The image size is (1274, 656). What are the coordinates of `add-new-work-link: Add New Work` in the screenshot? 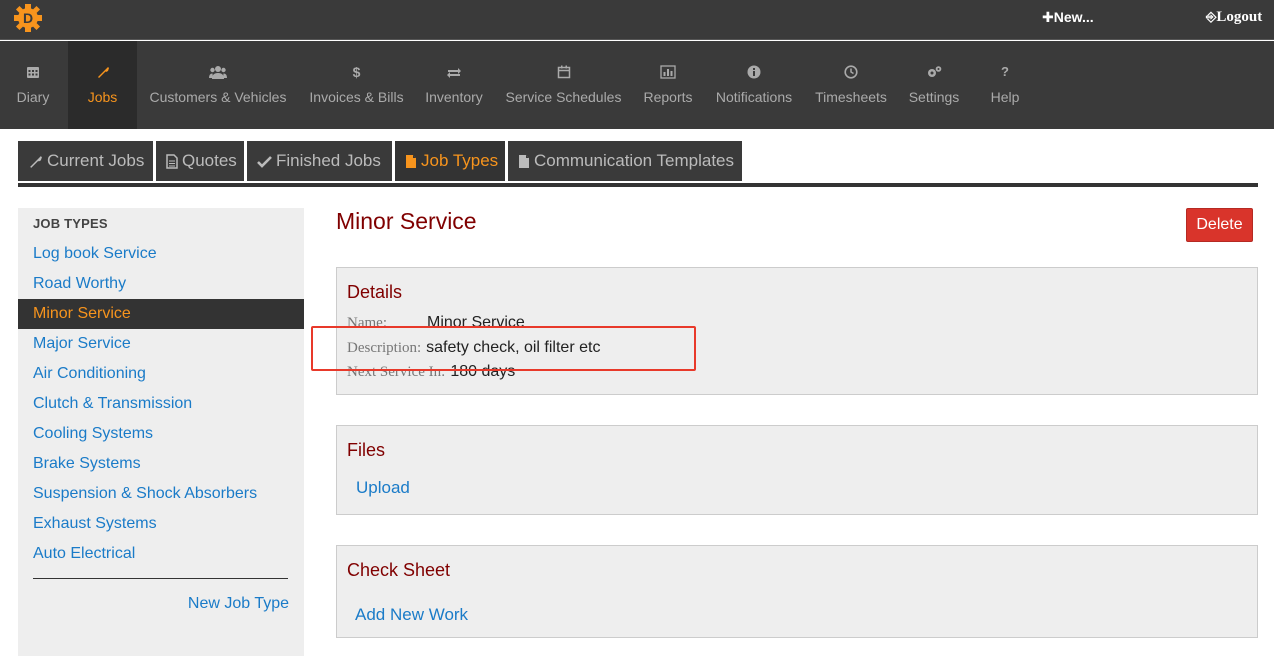 It's located at (411, 615).